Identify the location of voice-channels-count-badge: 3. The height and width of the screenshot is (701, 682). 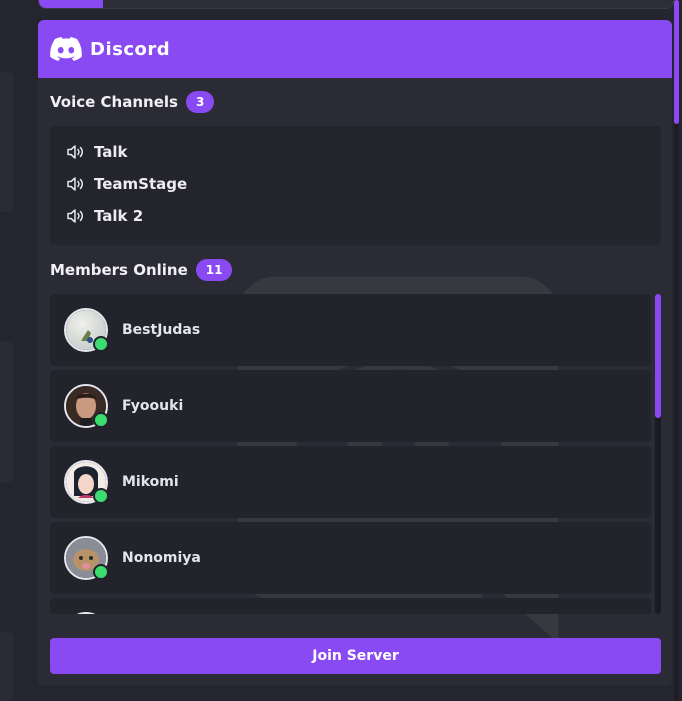
(200, 102).